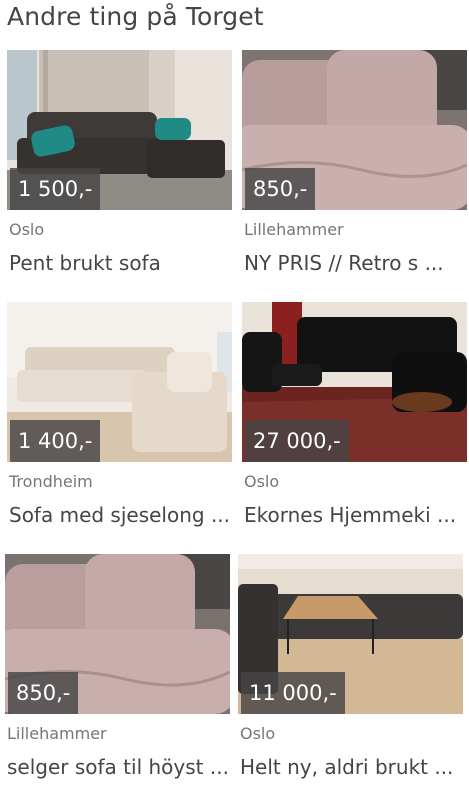 The width and height of the screenshot is (469, 789). I want to click on listing-title: Pent brukt sofa, so click(120, 263).